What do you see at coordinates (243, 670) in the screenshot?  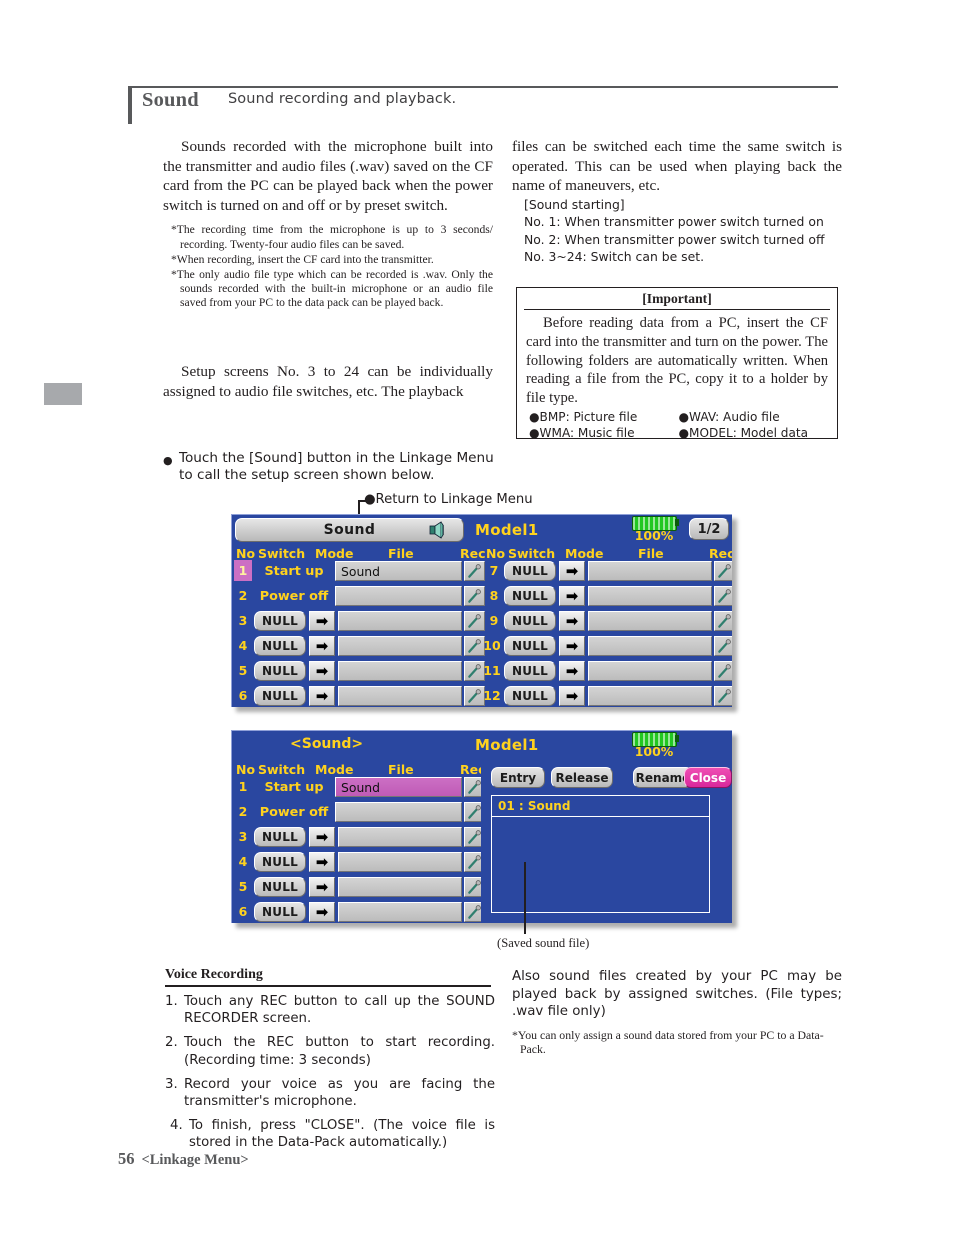 I see `row-no: 5` at bounding box center [243, 670].